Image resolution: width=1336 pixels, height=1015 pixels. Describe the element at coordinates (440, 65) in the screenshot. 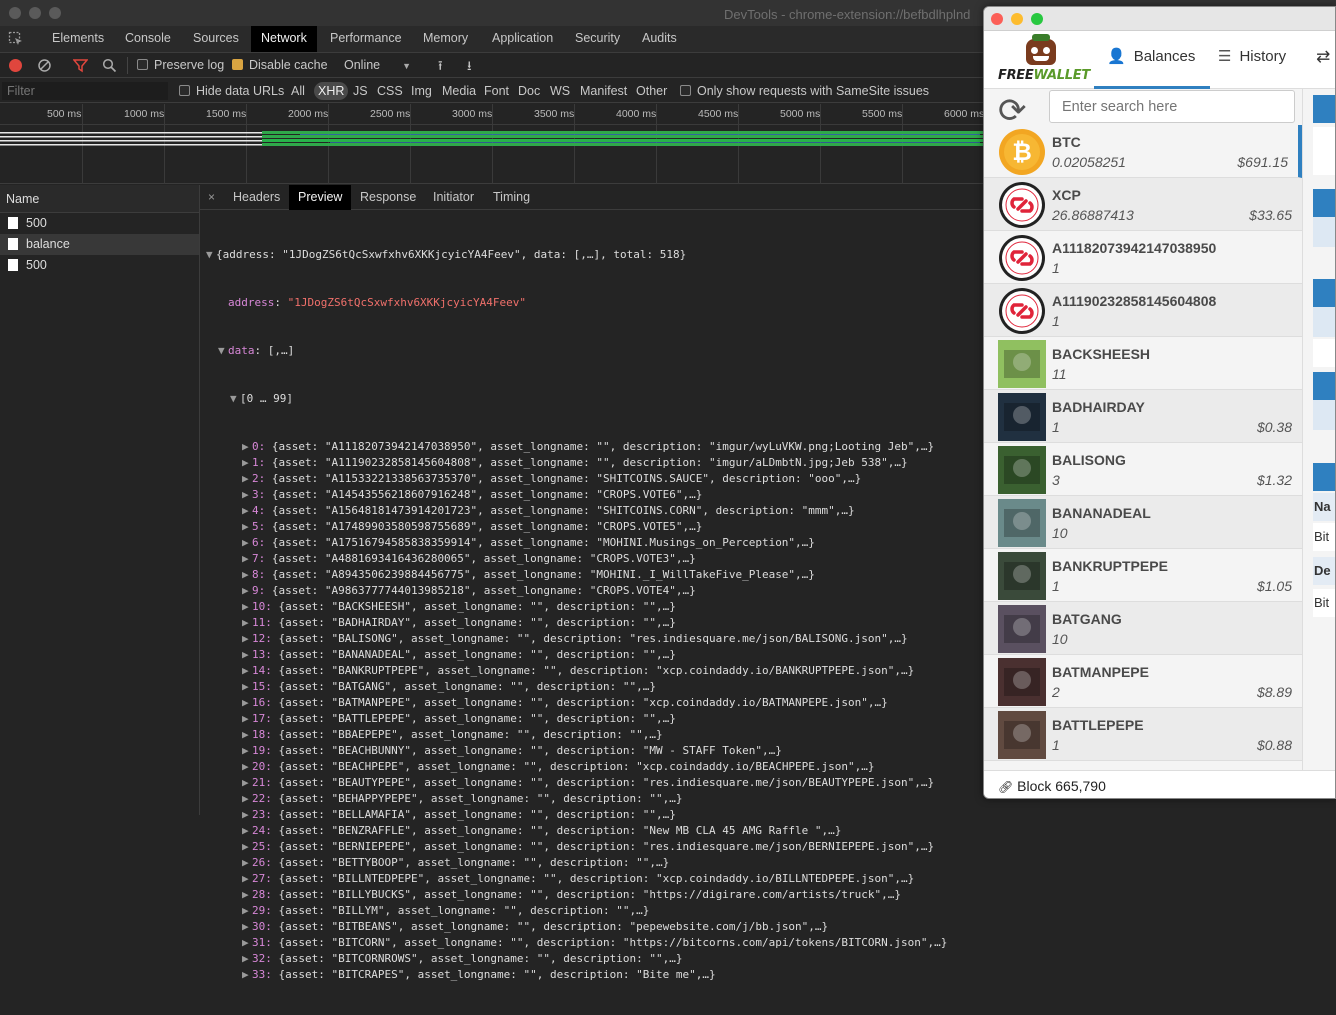

I see `upload-icon: ⭱` at that location.